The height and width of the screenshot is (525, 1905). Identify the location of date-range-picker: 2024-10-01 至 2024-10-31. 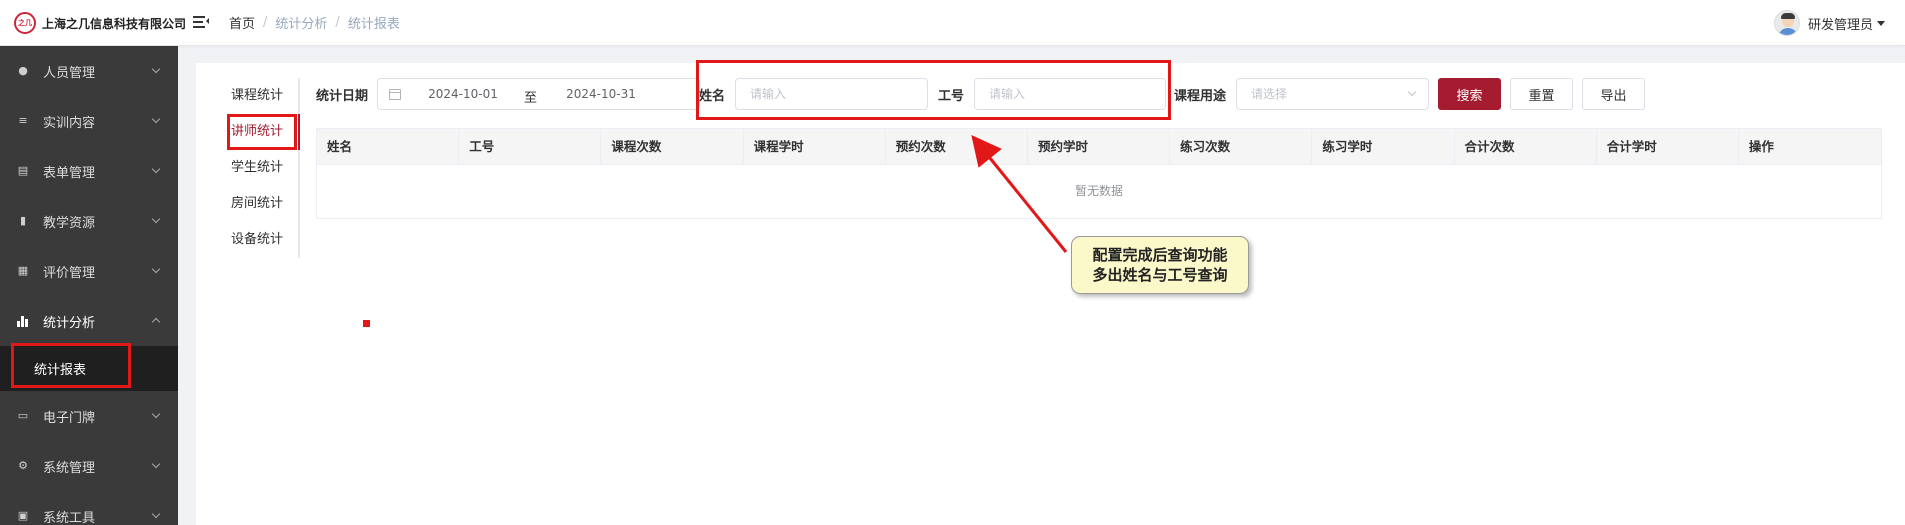
(538, 94).